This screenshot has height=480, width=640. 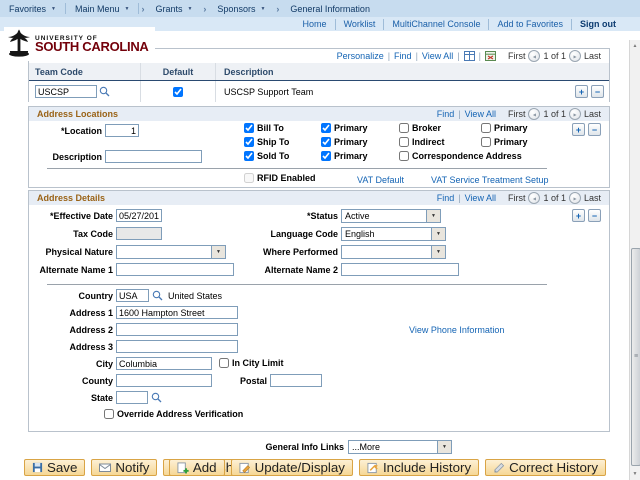 What do you see at coordinates (171, 252) in the screenshot?
I see `physical-nature-select` at bounding box center [171, 252].